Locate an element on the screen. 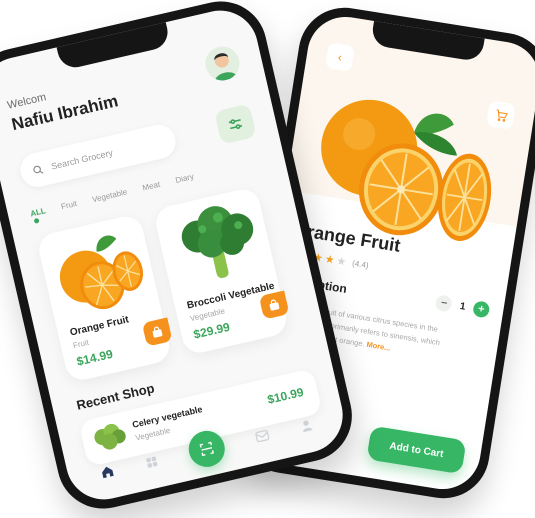 The image size is (535, 518). scan-icon is located at coordinates (206, 449).